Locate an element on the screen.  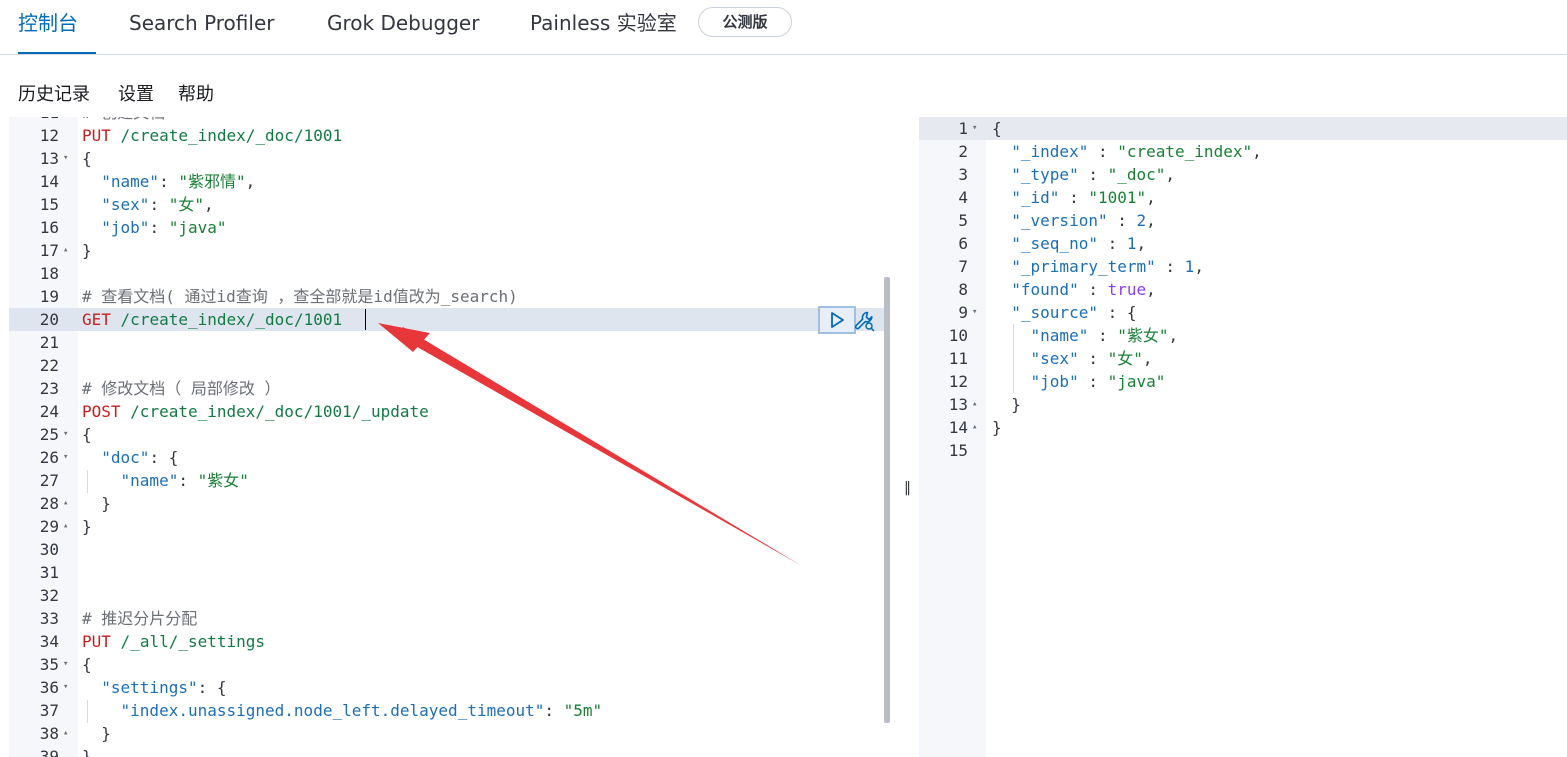
settings-link: 设置 is located at coordinates (136, 93).